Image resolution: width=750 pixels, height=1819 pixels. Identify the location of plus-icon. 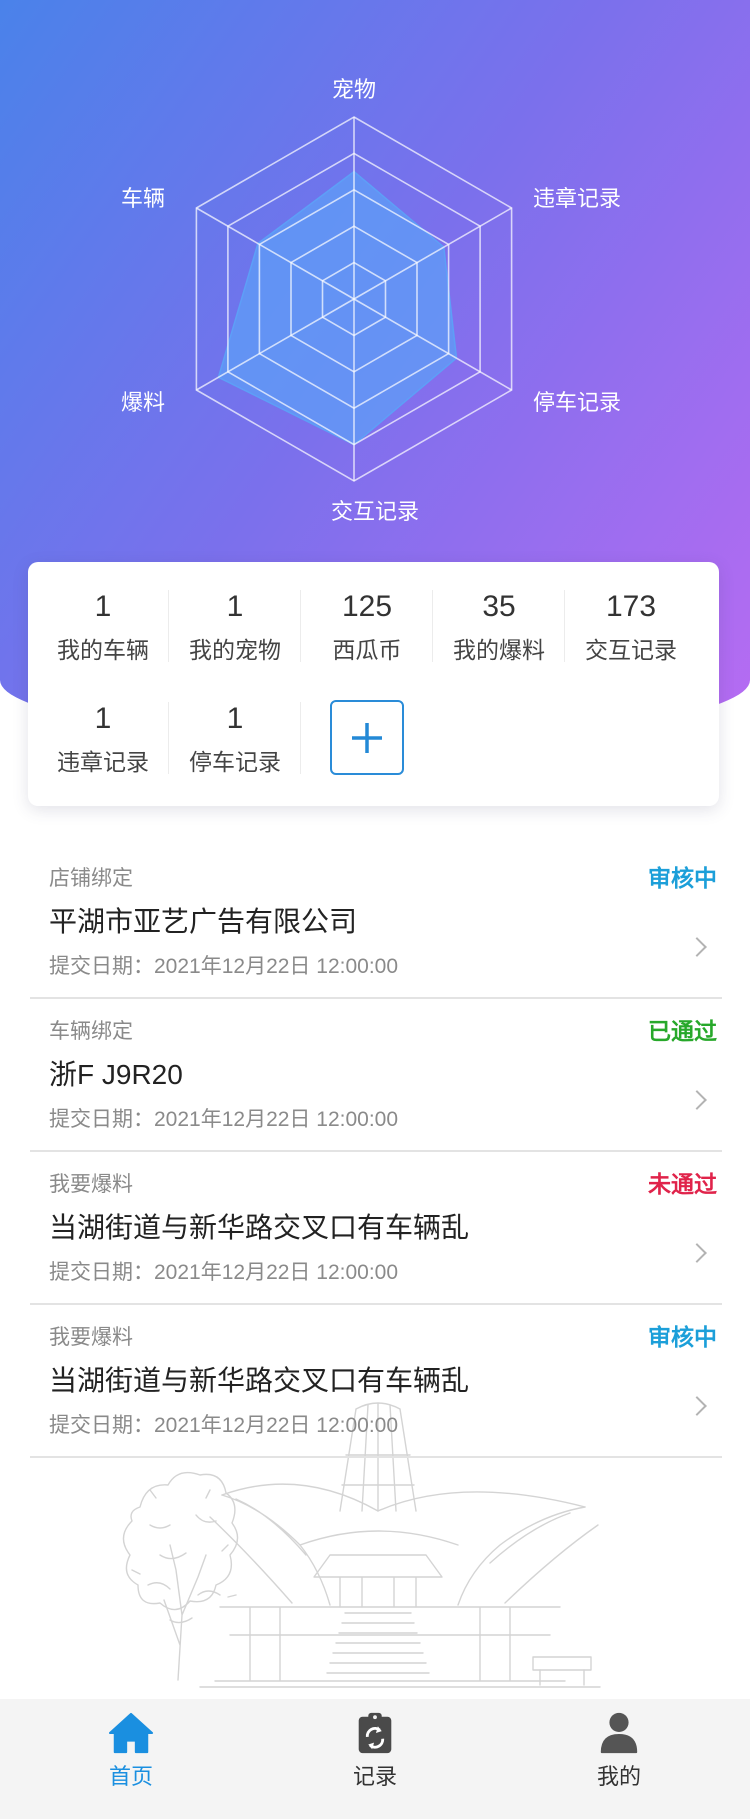
(367, 737).